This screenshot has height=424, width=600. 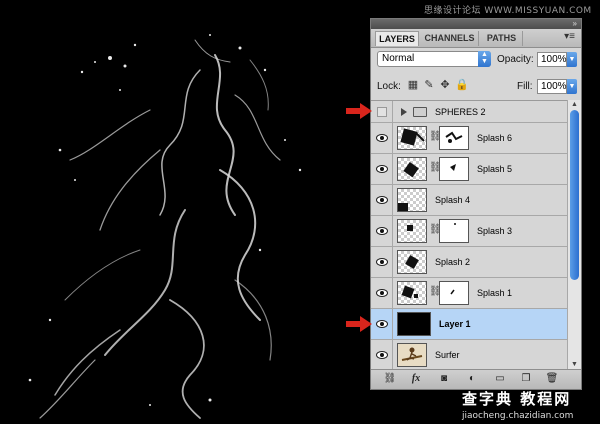 I want to click on layer-row-splash-4: Splash 4, so click(x=469, y=200).